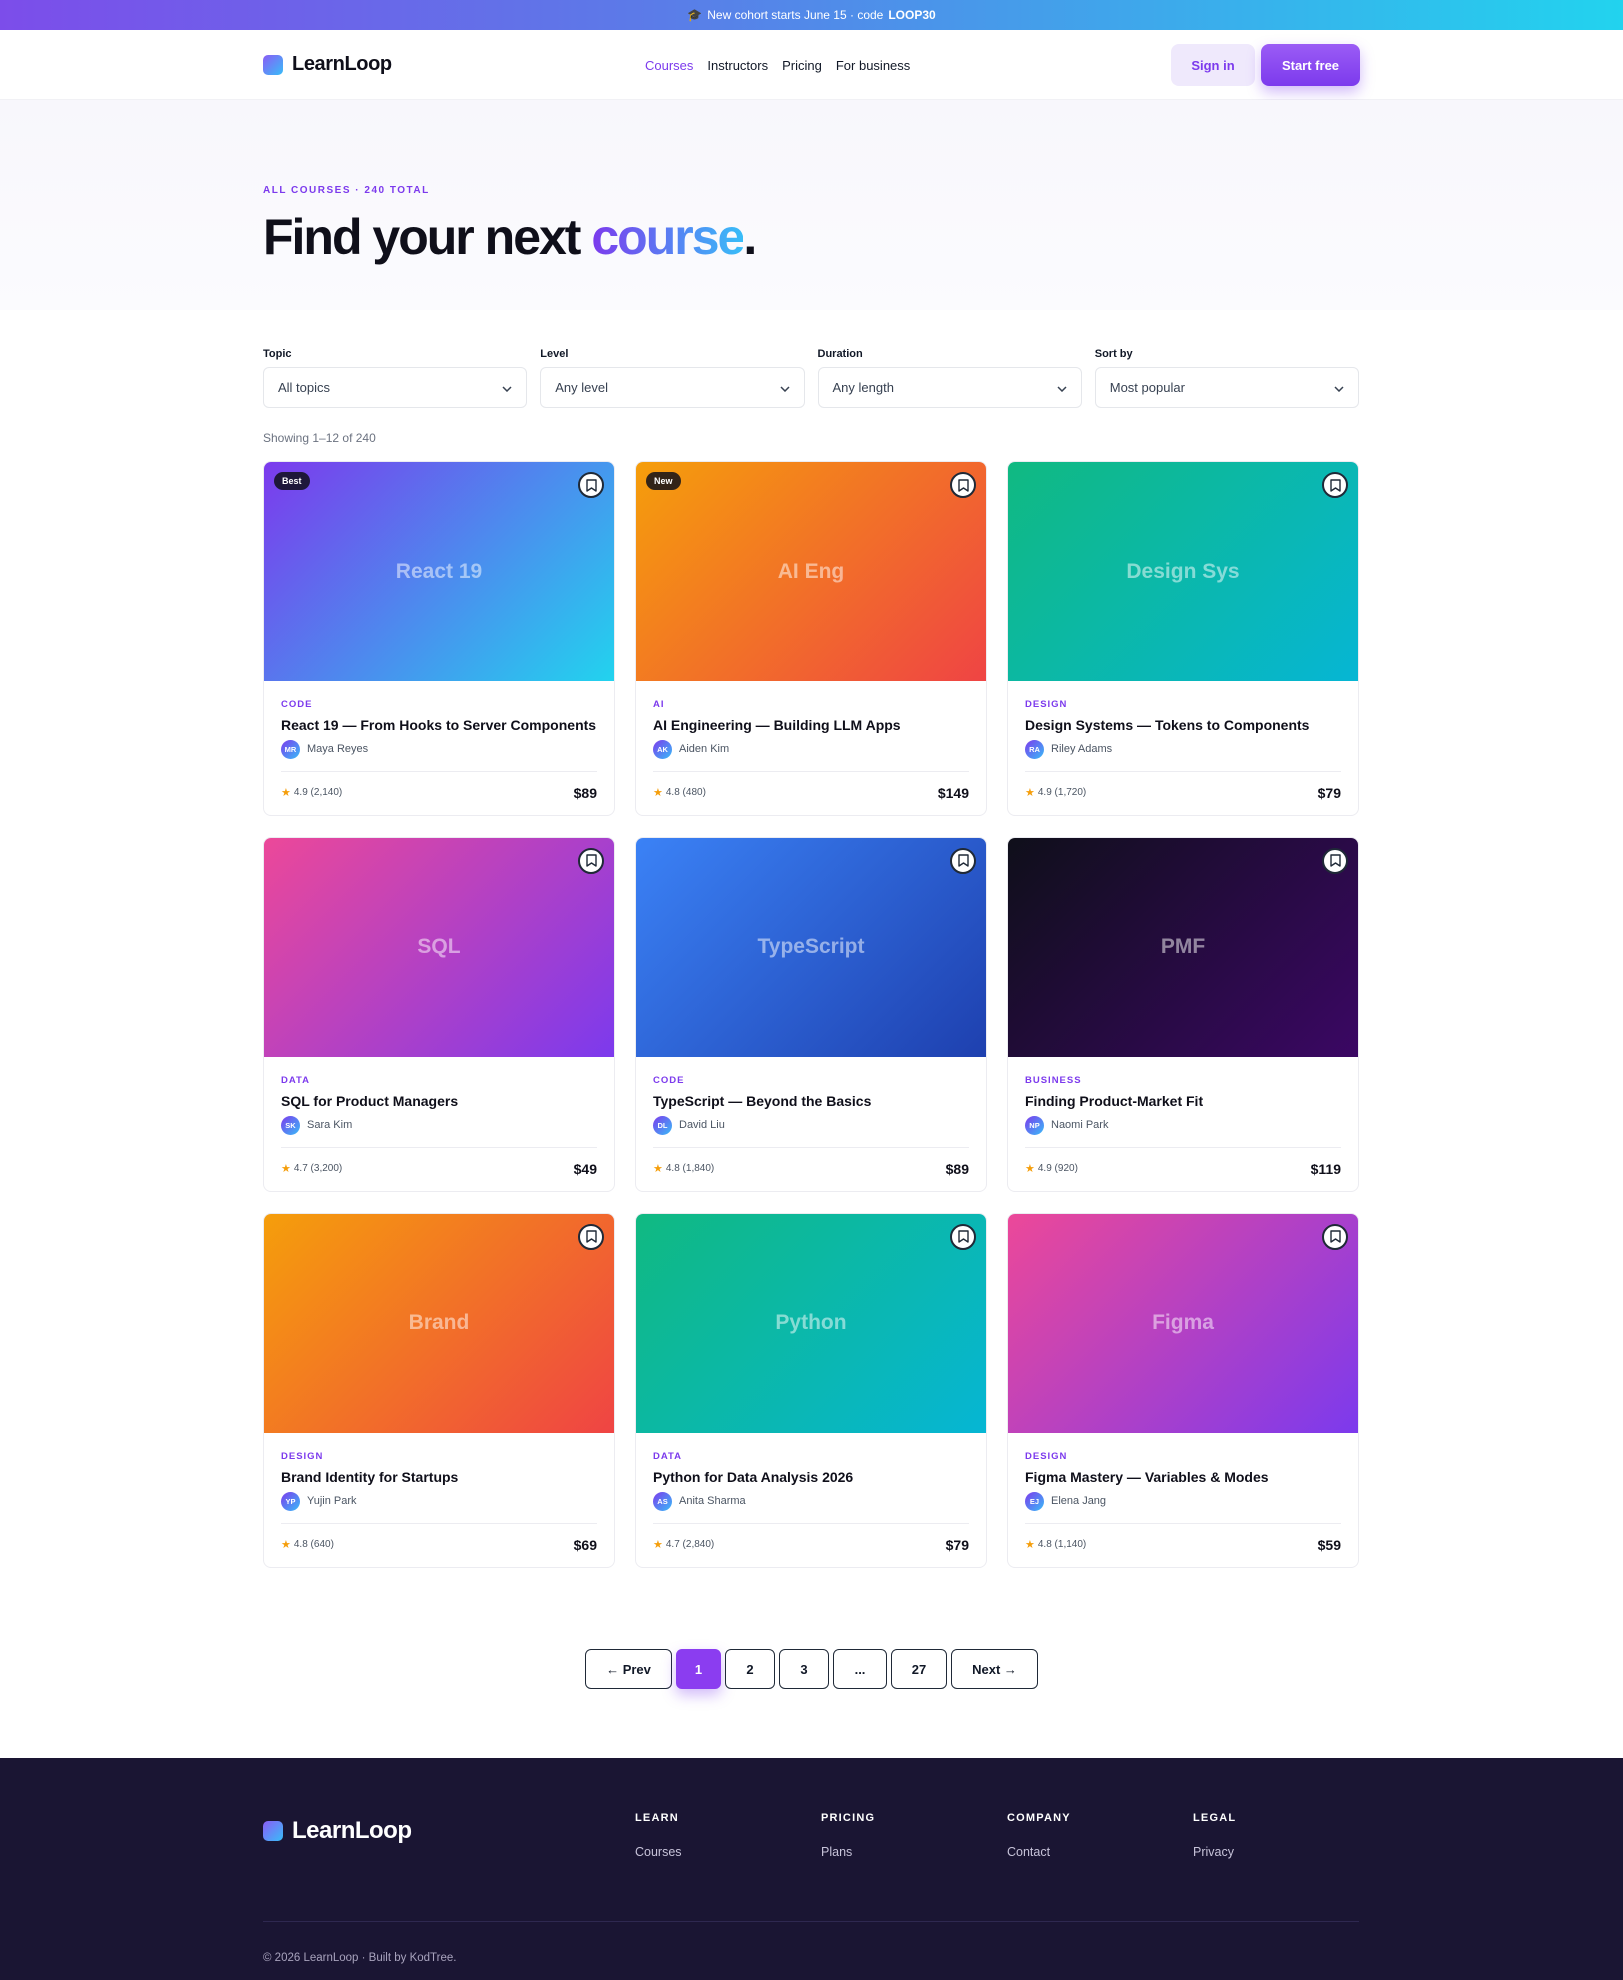  Describe the element at coordinates (332, 1501) in the screenshot. I see `instructor-name: Yujin Park` at that location.